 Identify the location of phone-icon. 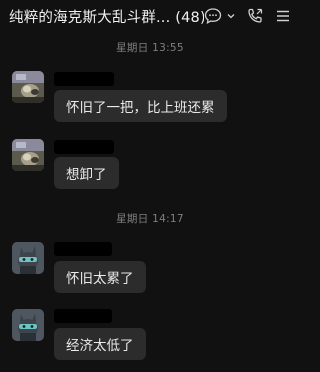
(255, 16).